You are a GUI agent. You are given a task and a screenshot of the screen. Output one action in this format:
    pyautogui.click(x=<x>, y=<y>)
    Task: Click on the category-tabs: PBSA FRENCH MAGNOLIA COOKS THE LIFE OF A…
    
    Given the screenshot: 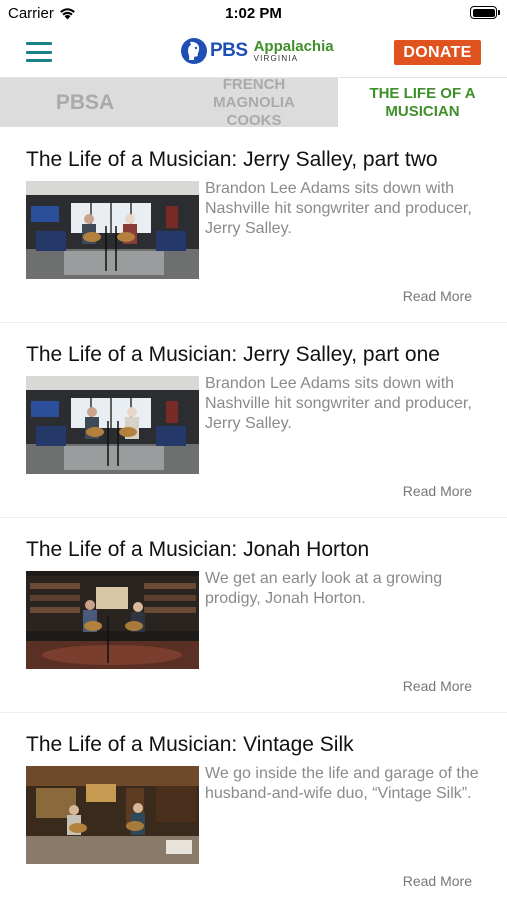 What is the action you would take?
    pyautogui.click(x=253, y=102)
    